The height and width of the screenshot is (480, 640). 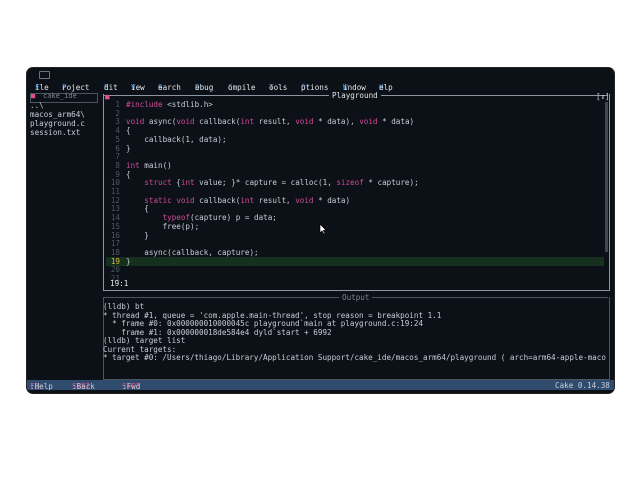 I want to click on code-line: 19}, so click(x=355, y=261).